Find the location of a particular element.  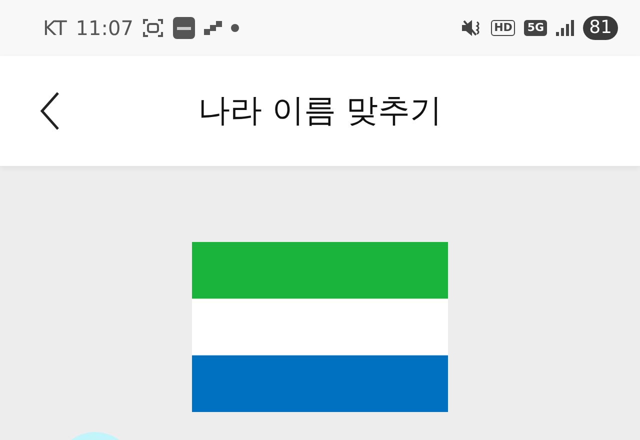

screenshot-icon is located at coordinates (153, 28).